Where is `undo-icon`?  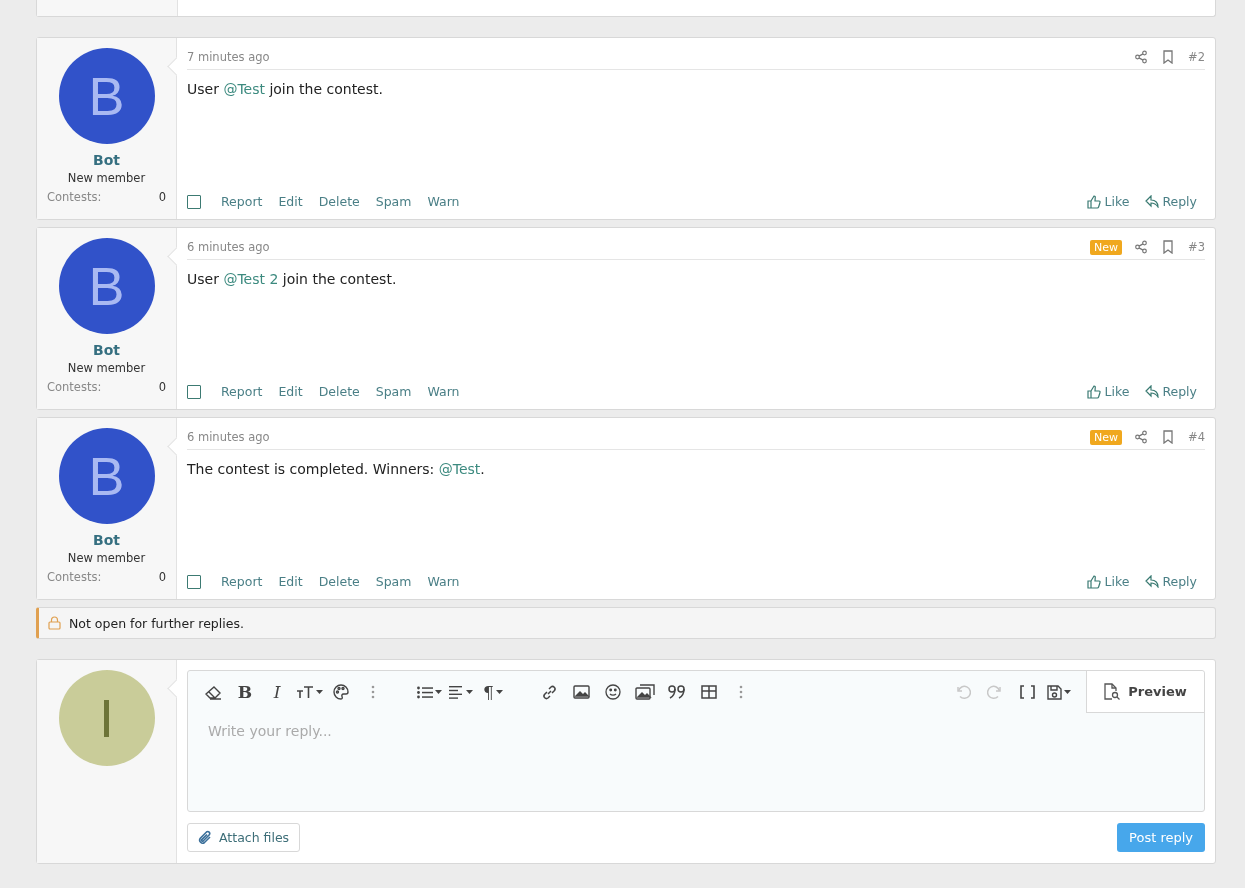
undo-icon is located at coordinates (963, 692).